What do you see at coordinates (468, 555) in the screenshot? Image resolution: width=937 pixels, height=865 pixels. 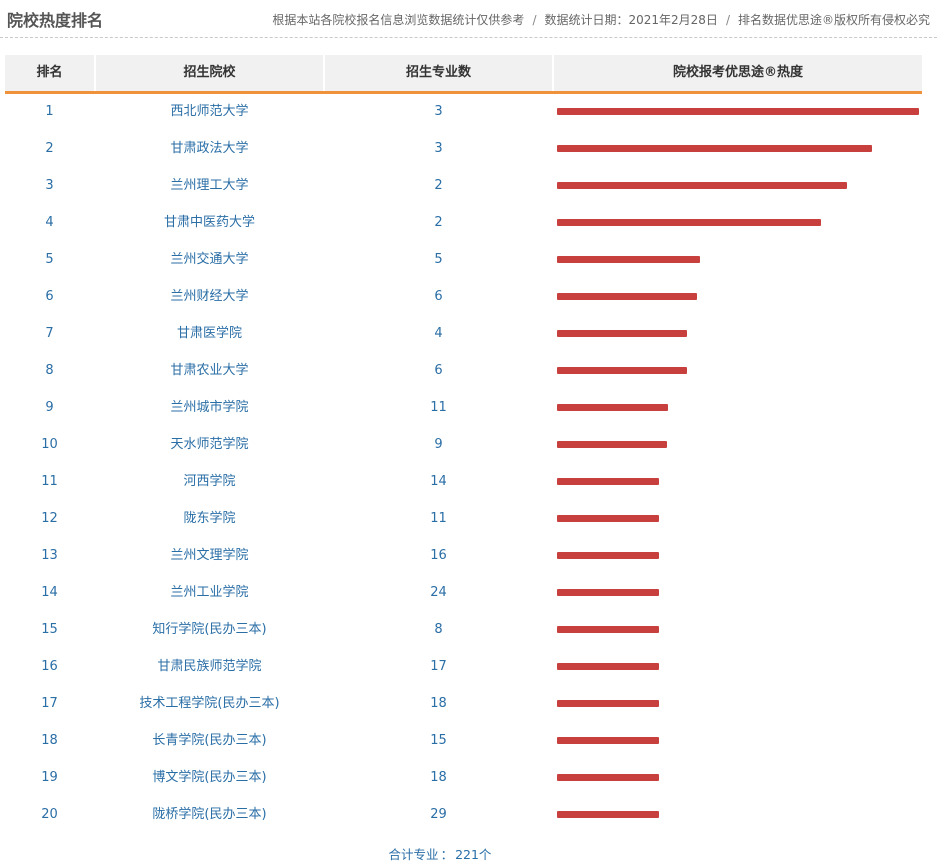 I see `table-row: 13 兰州文理学院 16` at bounding box center [468, 555].